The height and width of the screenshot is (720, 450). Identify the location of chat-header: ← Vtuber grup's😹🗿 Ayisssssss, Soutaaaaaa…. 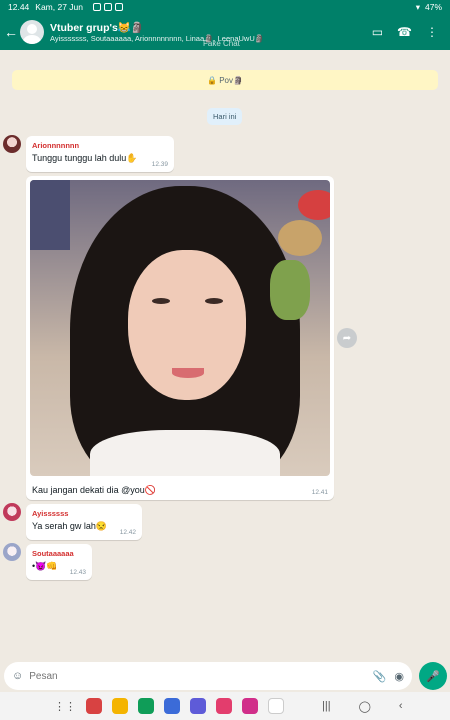
(225, 32).